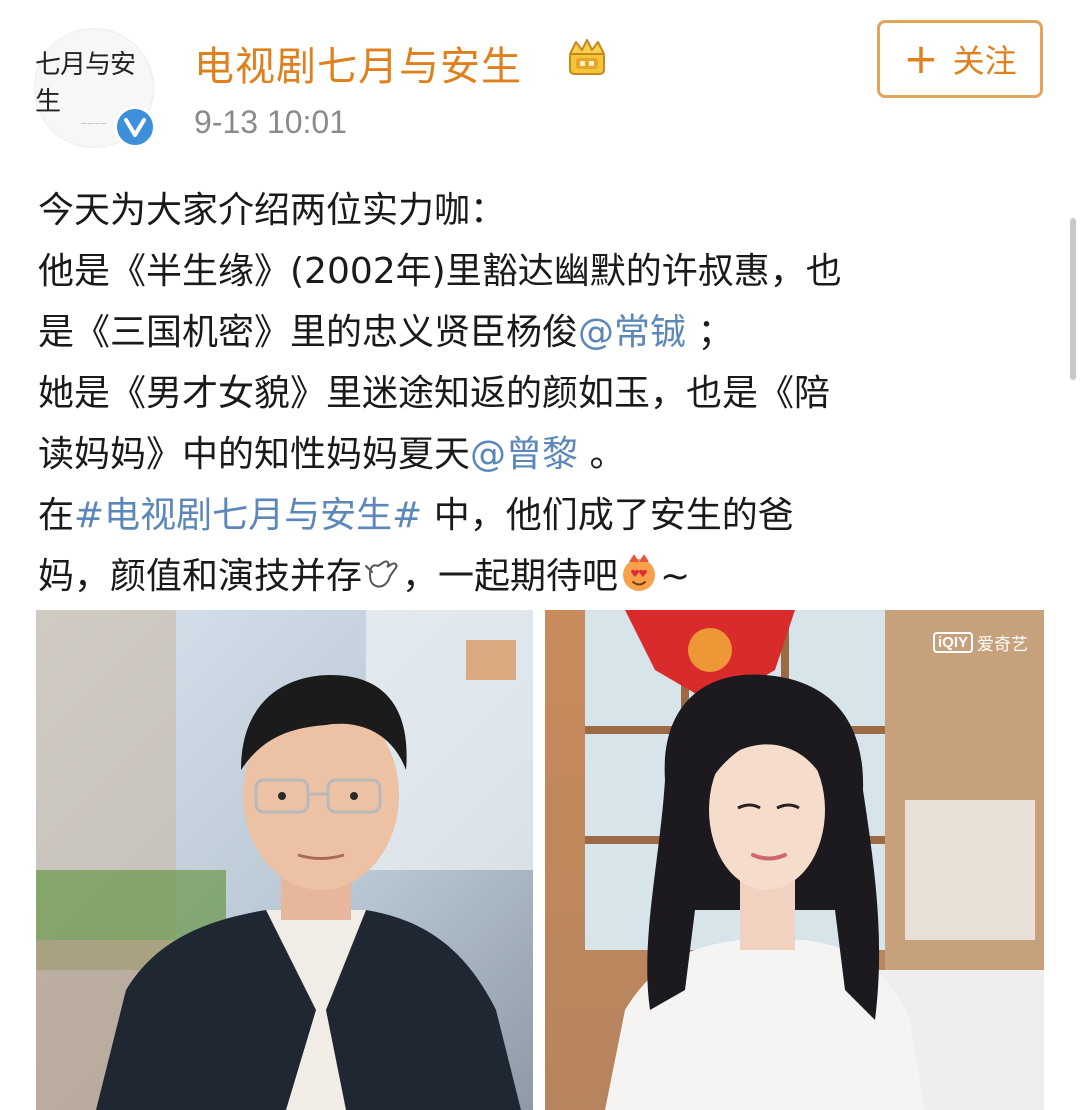 The width and height of the screenshot is (1080, 1110). I want to click on post-line: 在#电视剧七月与安生# 中，他们成了安生的爸, so click(538, 515).